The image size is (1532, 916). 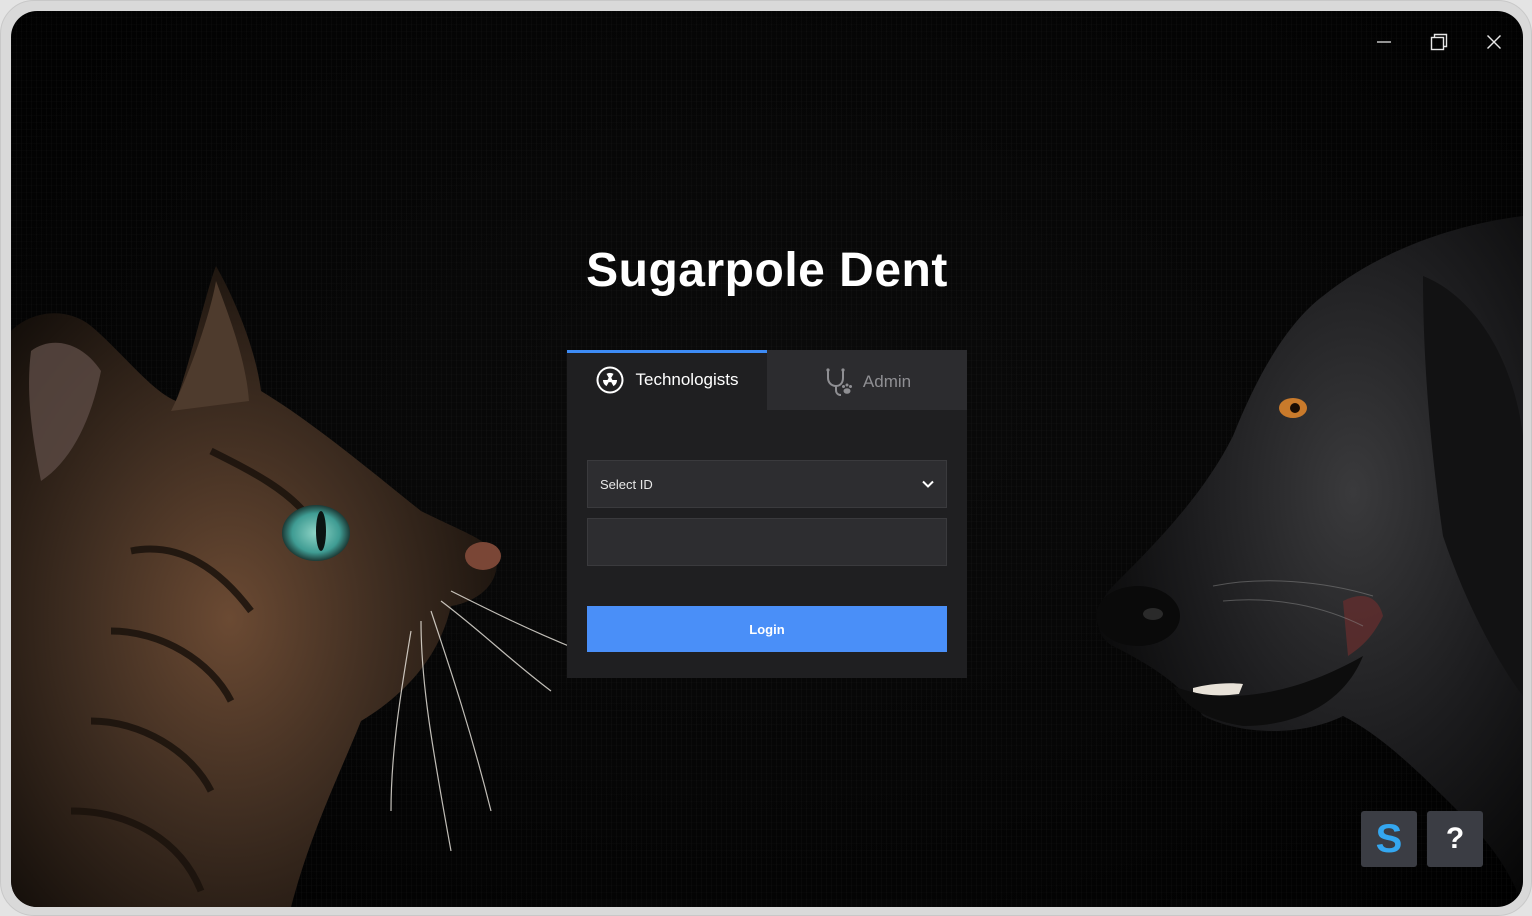 What do you see at coordinates (767, 542) in the screenshot?
I see `password-input` at bounding box center [767, 542].